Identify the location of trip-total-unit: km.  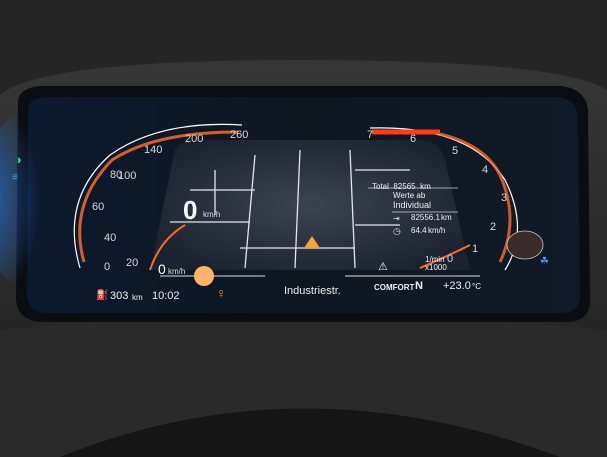
(425, 186).